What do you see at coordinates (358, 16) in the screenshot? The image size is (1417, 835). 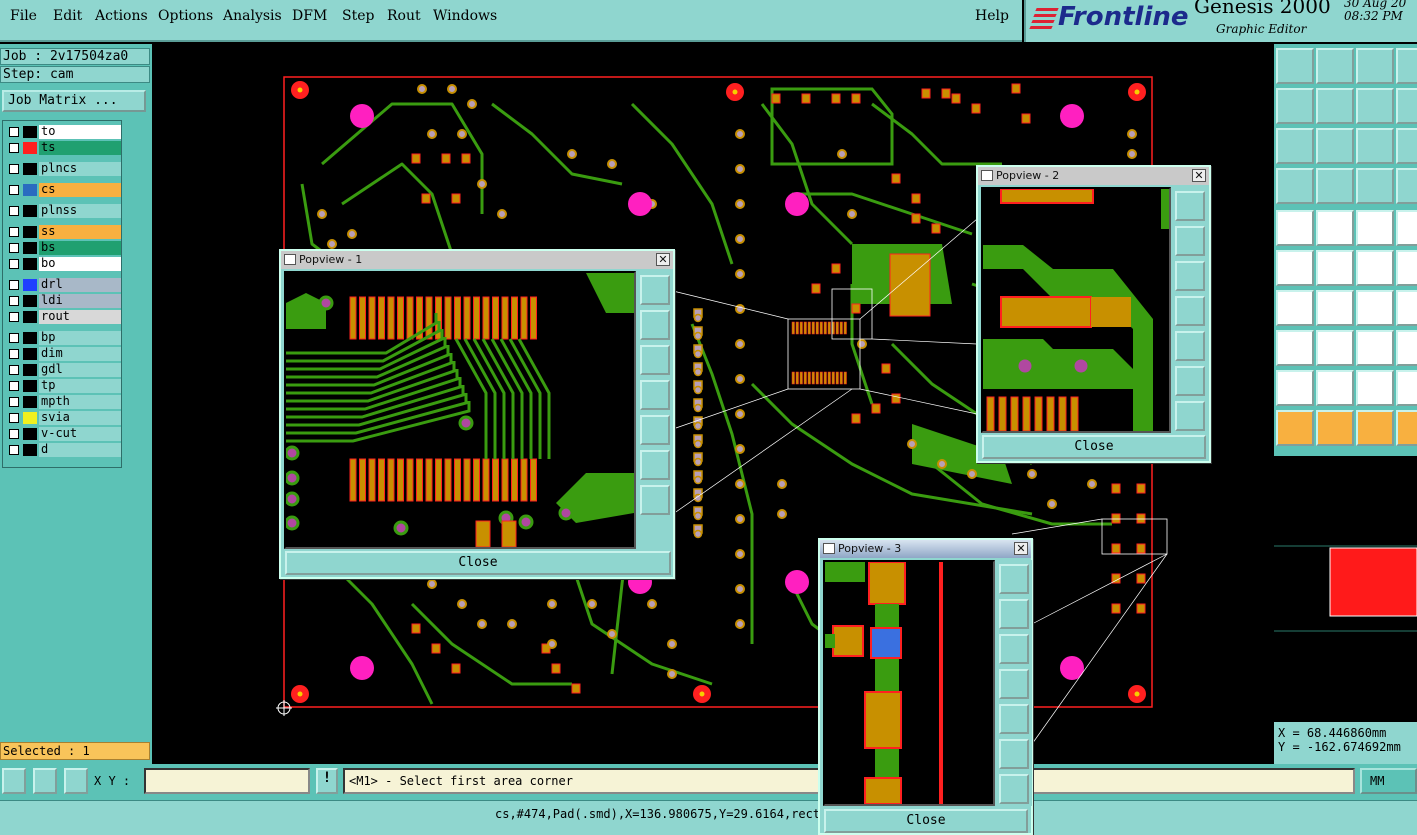 I see `menu-step: Step` at bounding box center [358, 16].